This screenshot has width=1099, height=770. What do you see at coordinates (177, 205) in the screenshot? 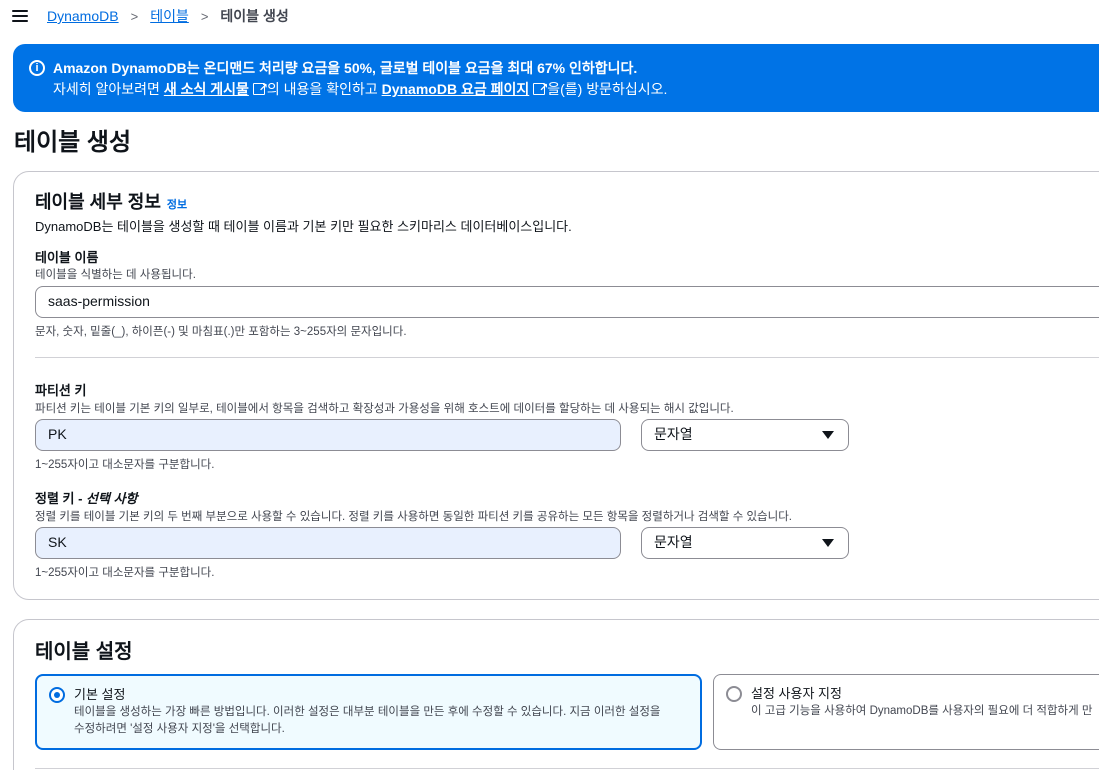
I see `info-link: 정보` at bounding box center [177, 205].